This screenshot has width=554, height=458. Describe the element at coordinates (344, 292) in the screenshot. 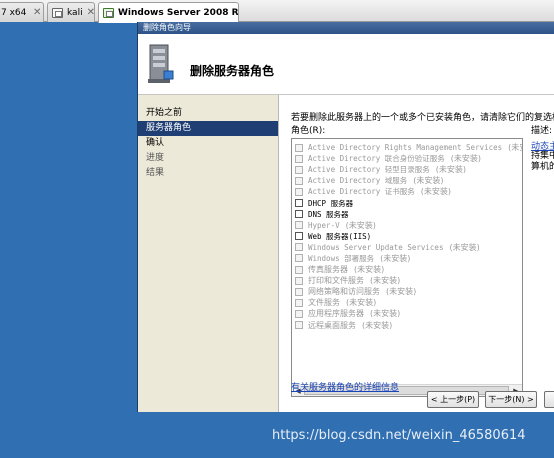

I see `role-label: 网络策略和访问服务` at that location.